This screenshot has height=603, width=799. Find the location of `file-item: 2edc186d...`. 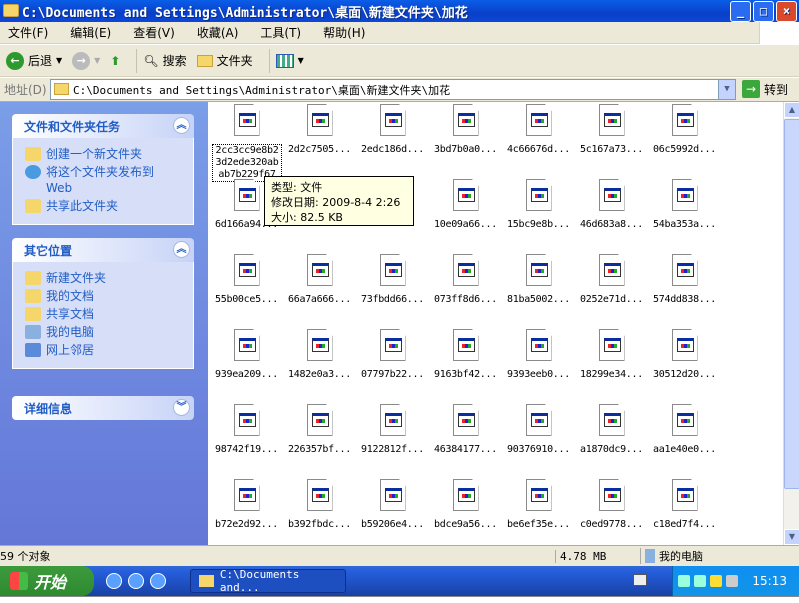

file-item: 2edc186d... is located at coordinates (392, 129).